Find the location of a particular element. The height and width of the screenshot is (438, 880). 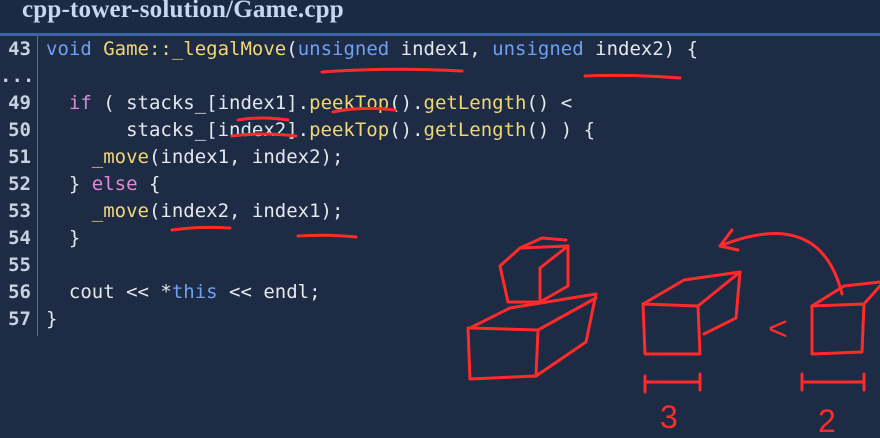

code-line: _move(index1, index2); is located at coordinates (195, 157).